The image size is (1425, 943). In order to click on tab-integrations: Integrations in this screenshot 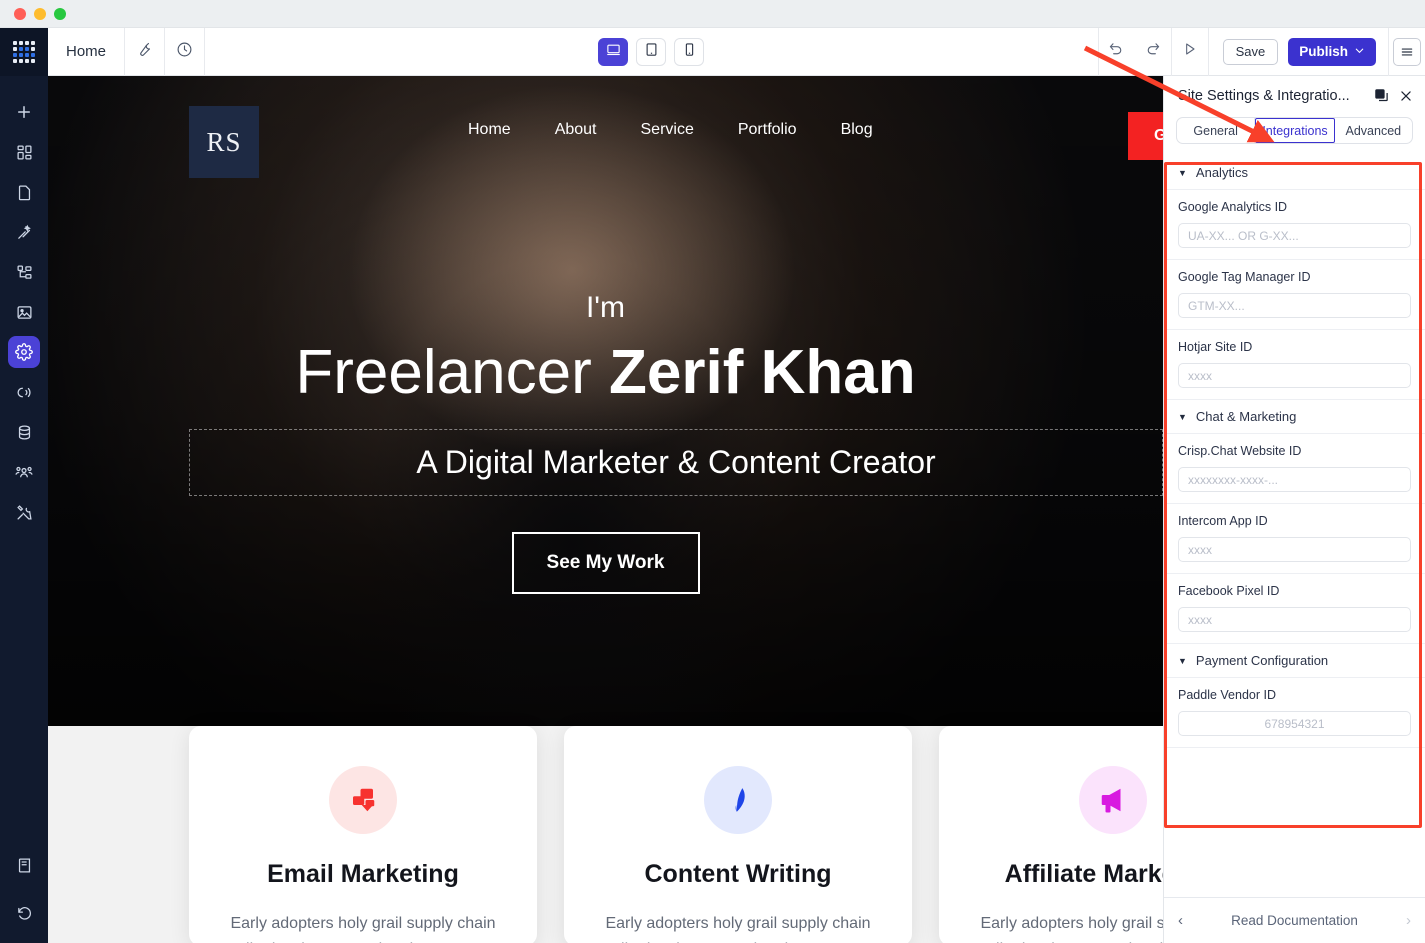, I will do `click(1295, 130)`.